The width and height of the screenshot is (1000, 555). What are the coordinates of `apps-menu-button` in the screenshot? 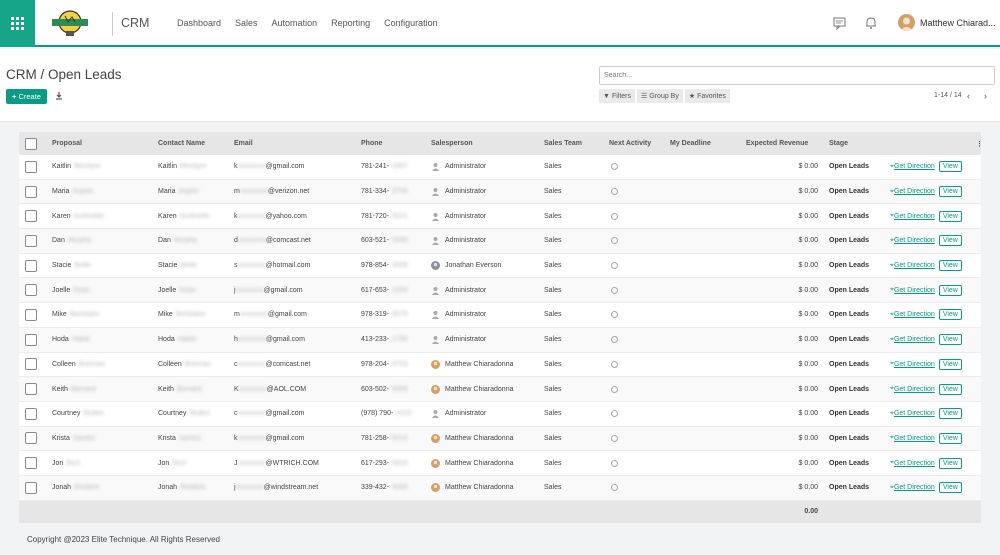 It's located at (17, 23).